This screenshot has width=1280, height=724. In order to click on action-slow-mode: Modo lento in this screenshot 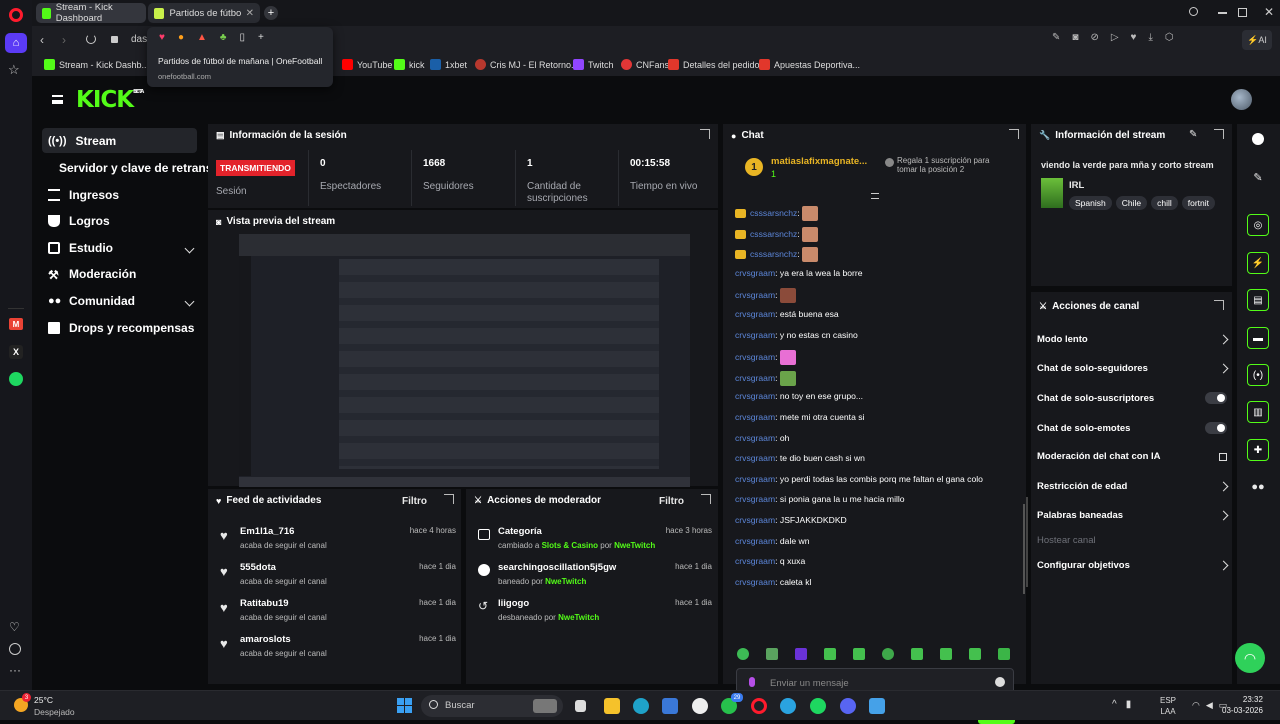, I will do `click(1133, 339)`.